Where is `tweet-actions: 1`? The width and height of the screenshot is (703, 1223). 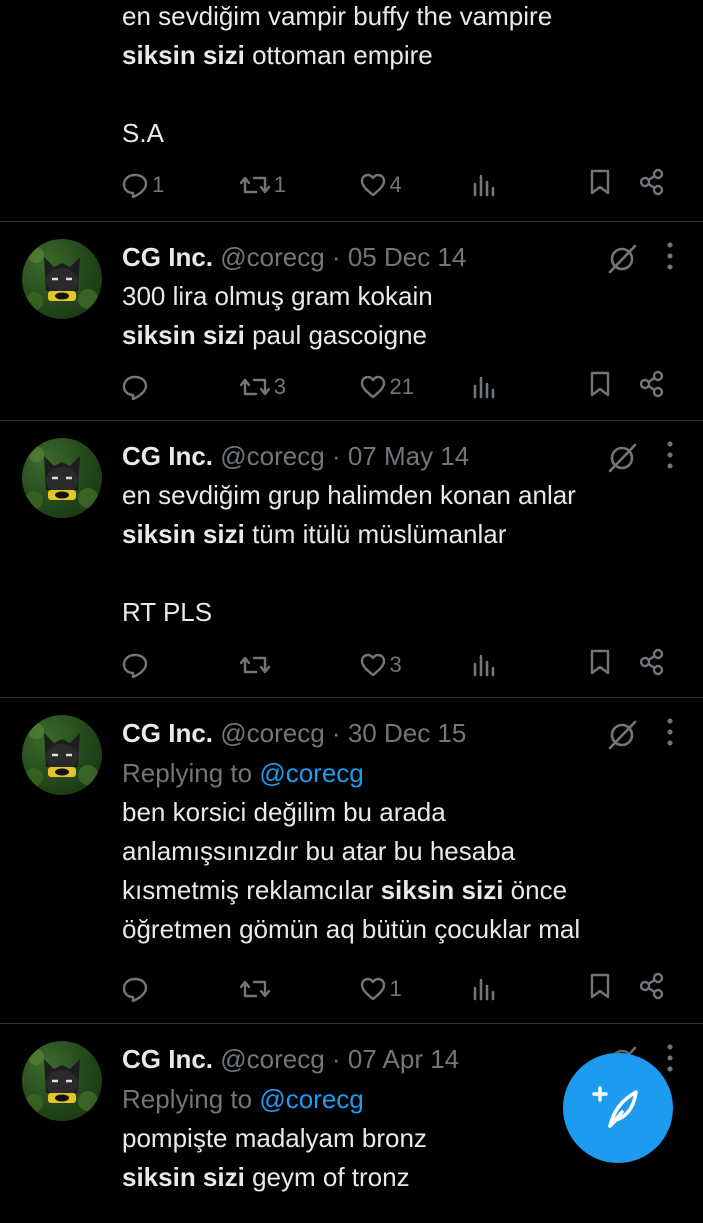
tweet-actions: 1 is located at coordinates (393, 989).